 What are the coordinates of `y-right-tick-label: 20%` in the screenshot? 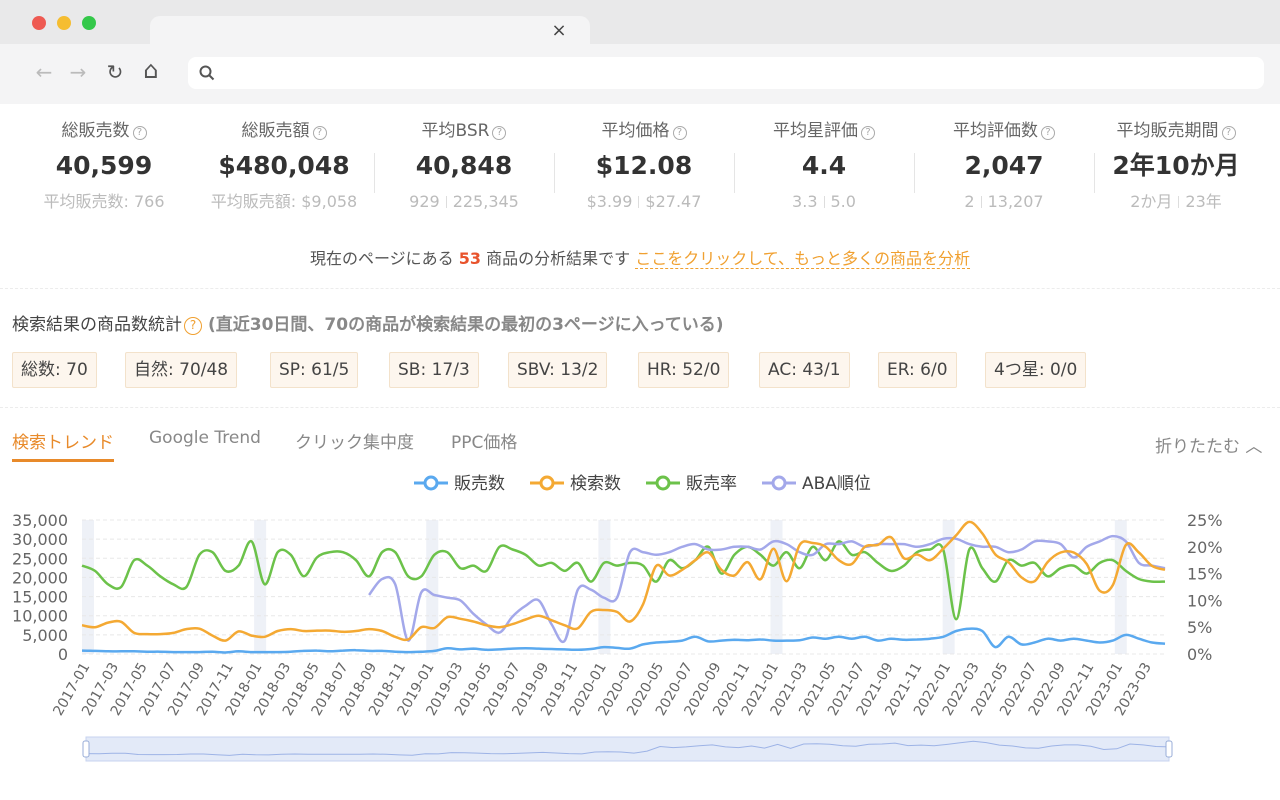 It's located at (1205, 547).